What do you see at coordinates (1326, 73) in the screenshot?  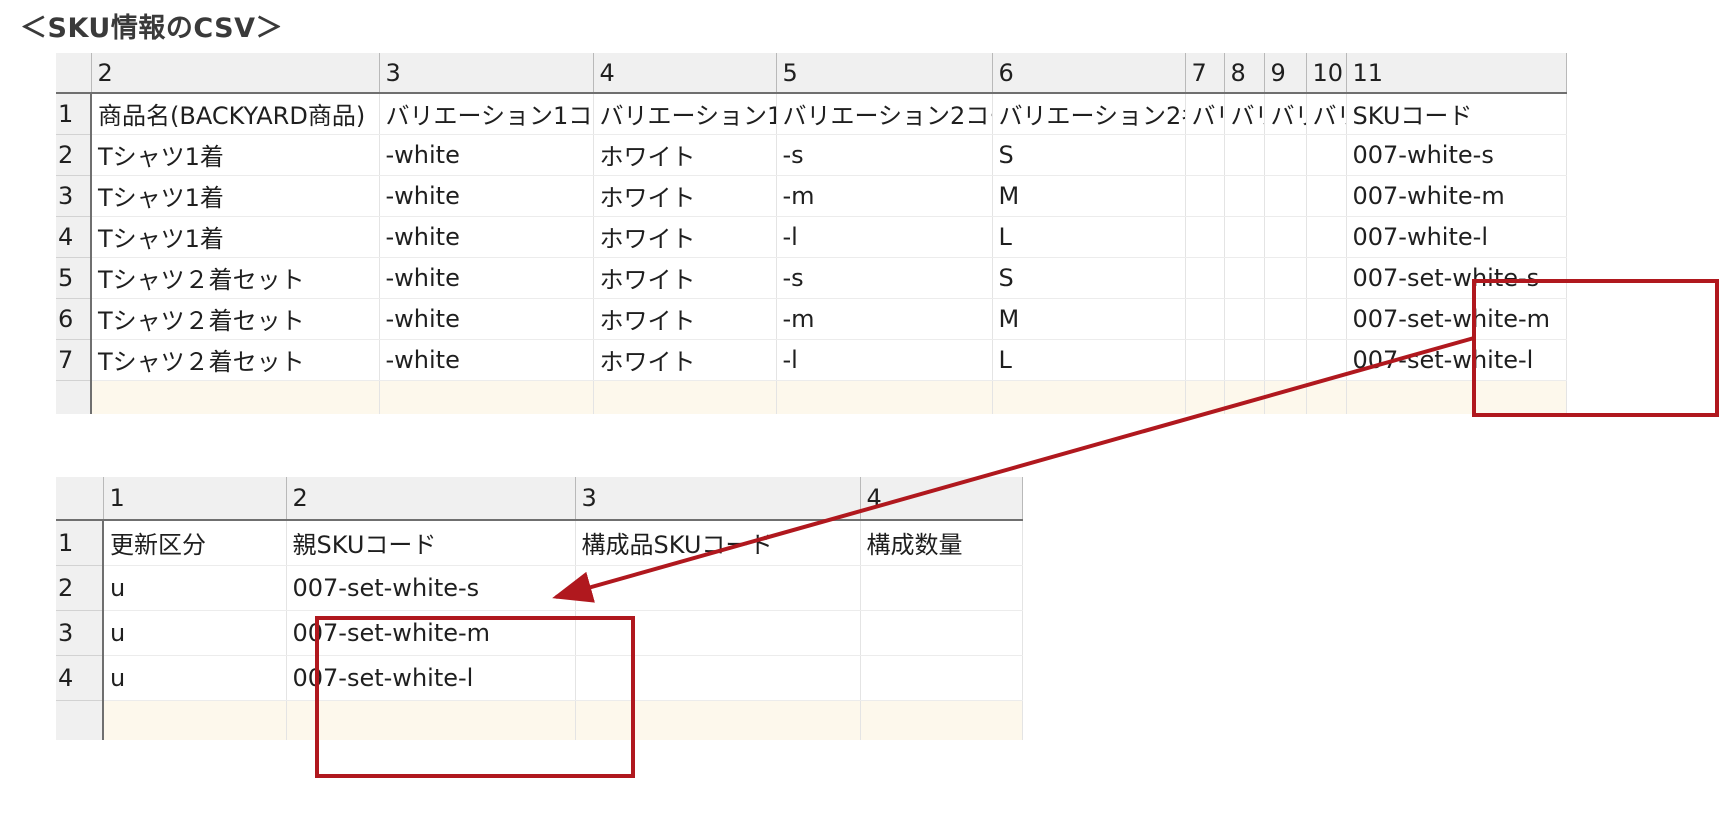 I see `column-header: 10` at bounding box center [1326, 73].